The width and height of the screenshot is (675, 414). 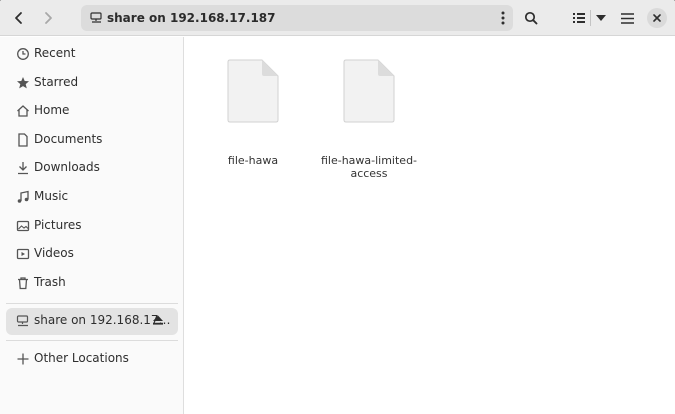 What do you see at coordinates (158, 320) in the screenshot?
I see `eject-icon` at bounding box center [158, 320].